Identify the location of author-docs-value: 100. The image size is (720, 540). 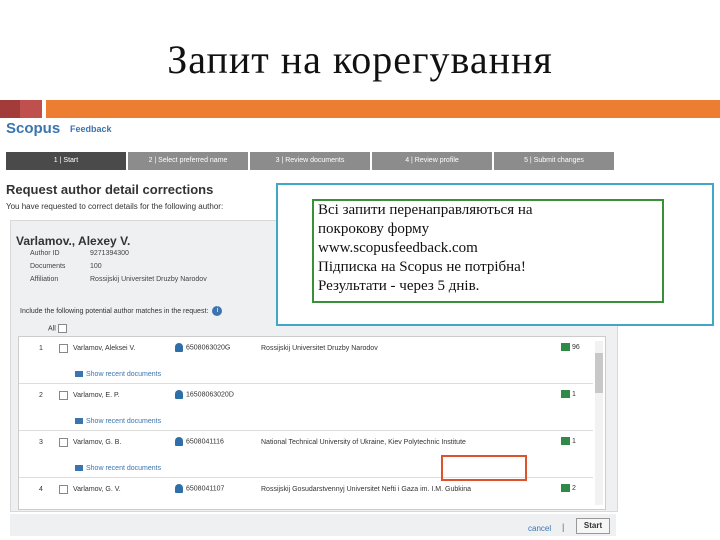
(96, 266).